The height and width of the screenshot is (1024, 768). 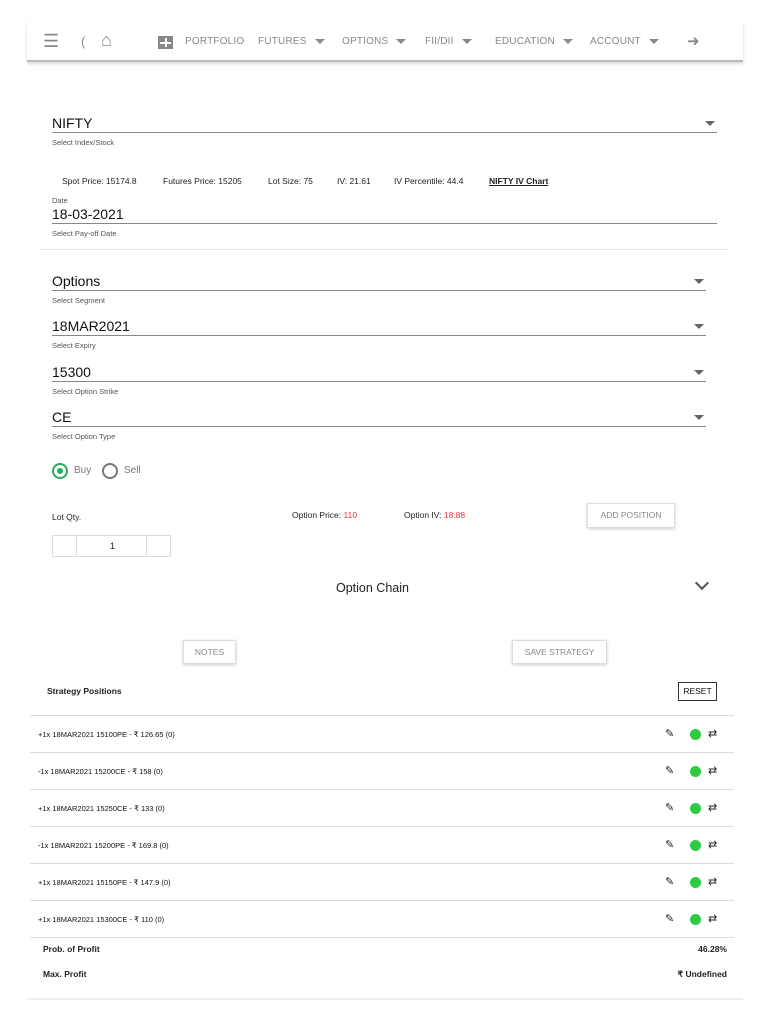 What do you see at coordinates (76, 281) in the screenshot?
I see `segment-value: Options` at bounding box center [76, 281].